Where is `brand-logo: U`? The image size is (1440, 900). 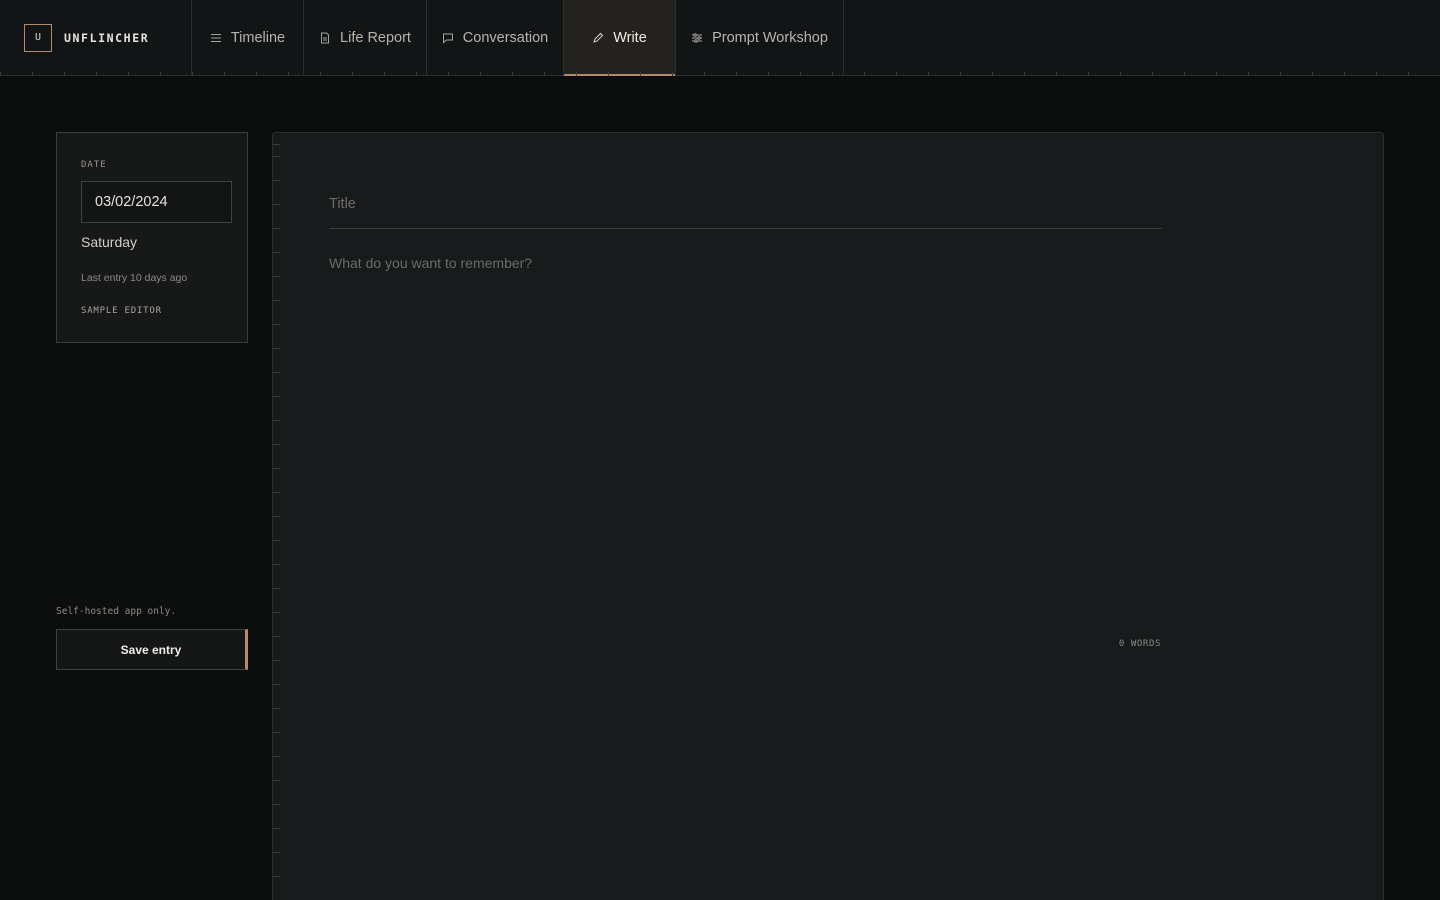 brand-logo: U is located at coordinates (38, 37).